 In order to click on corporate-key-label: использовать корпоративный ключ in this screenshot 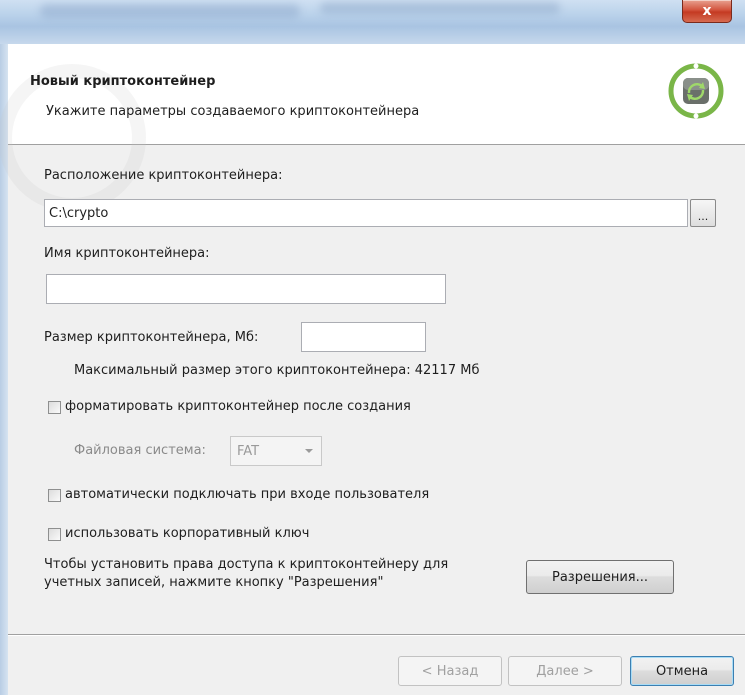, I will do `click(187, 533)`.